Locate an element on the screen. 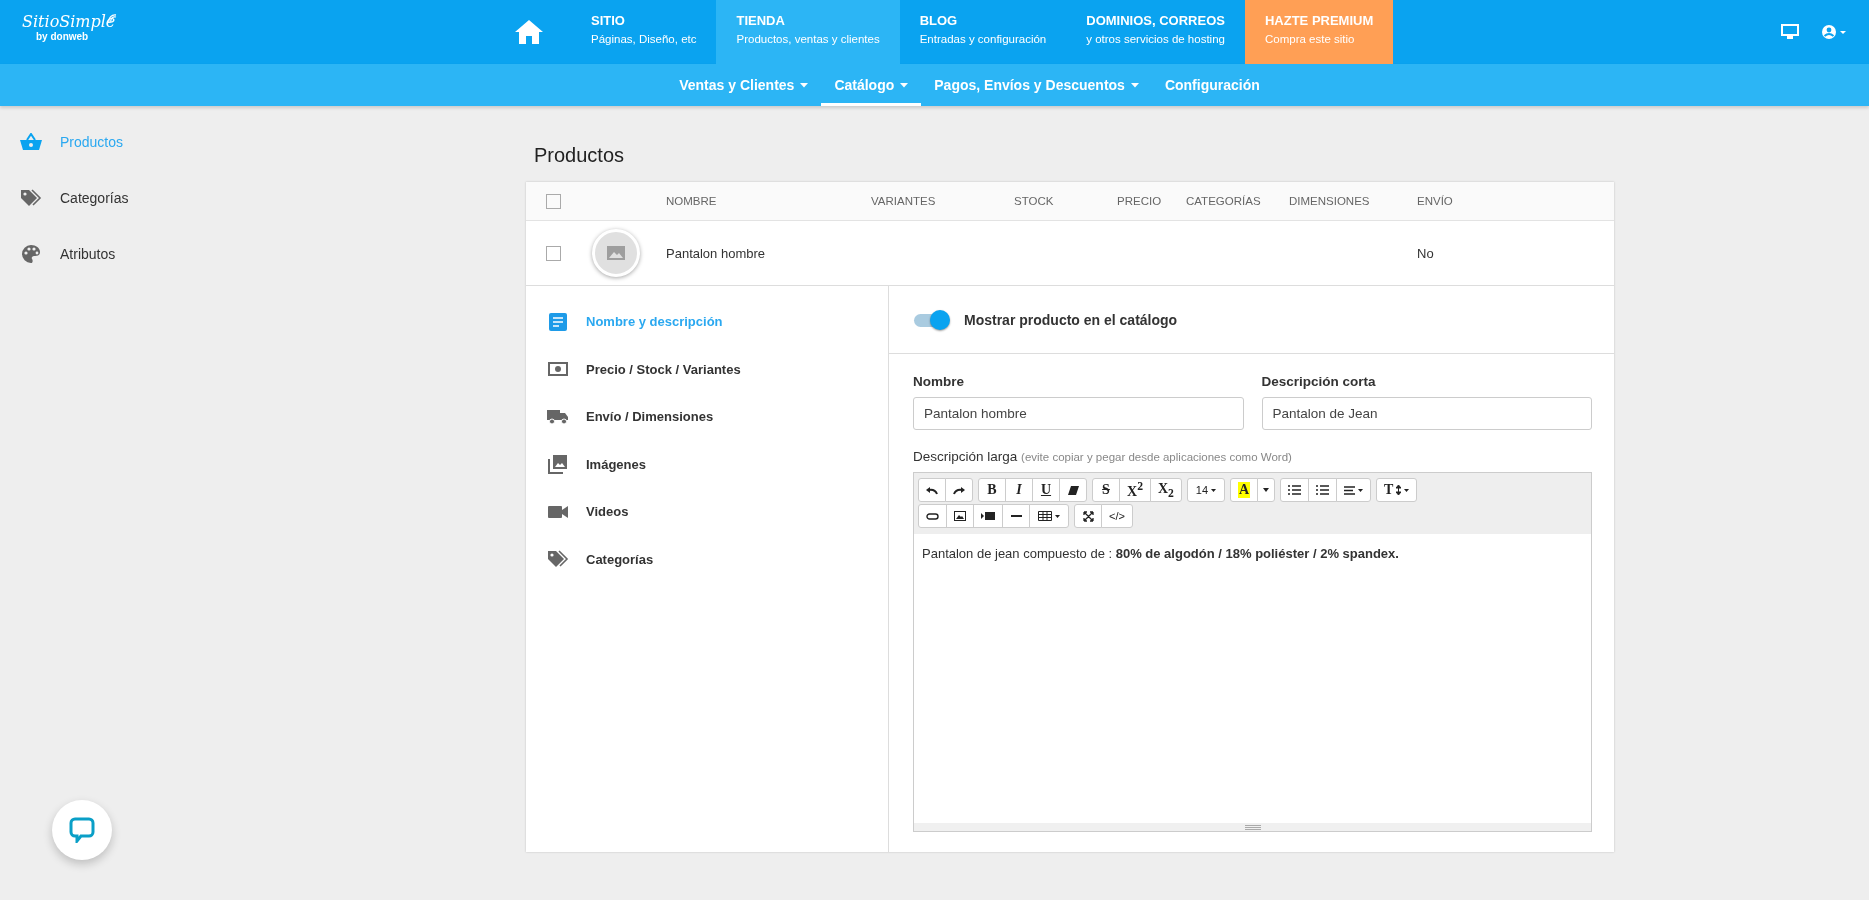  image-icon is located at coordinates (960, 516).